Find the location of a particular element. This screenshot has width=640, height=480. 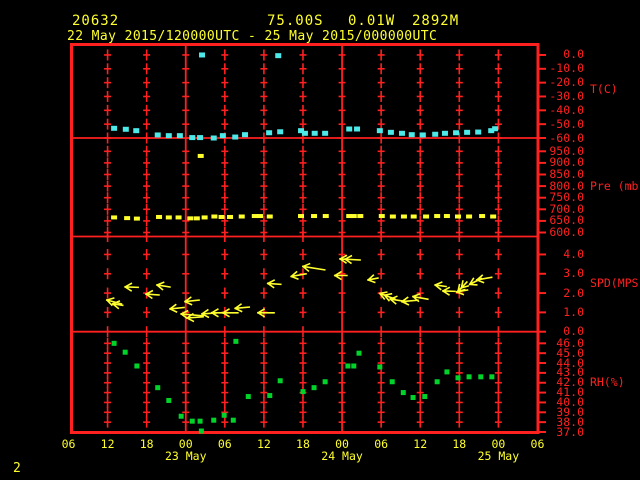

pressure-unit-label: Pre (mb) is located at coordinates (615, 185).